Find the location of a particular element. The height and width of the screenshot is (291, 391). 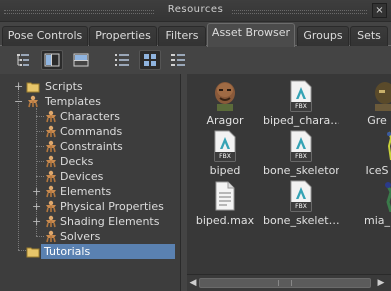

asset-name: bone_skeleton is located at coordinates (301, 170).